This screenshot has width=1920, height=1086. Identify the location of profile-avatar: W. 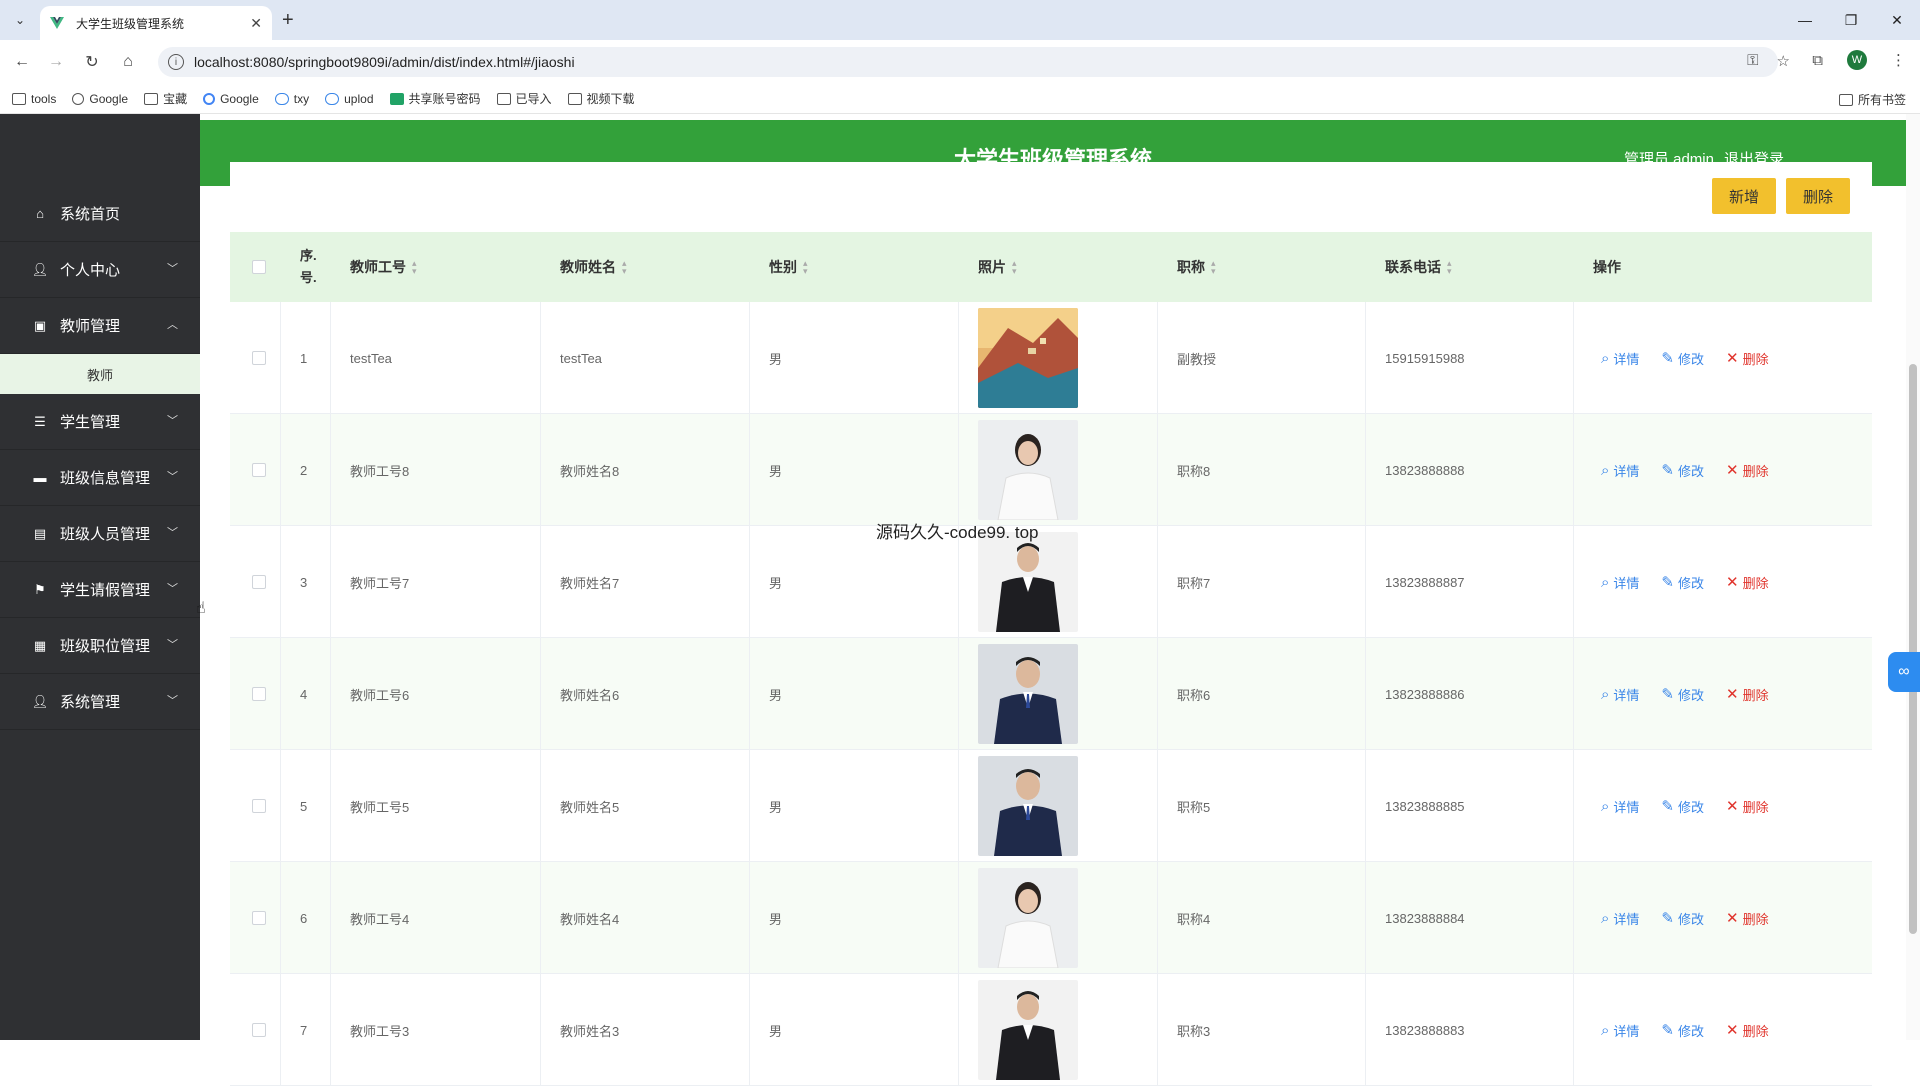
(1857, 60).